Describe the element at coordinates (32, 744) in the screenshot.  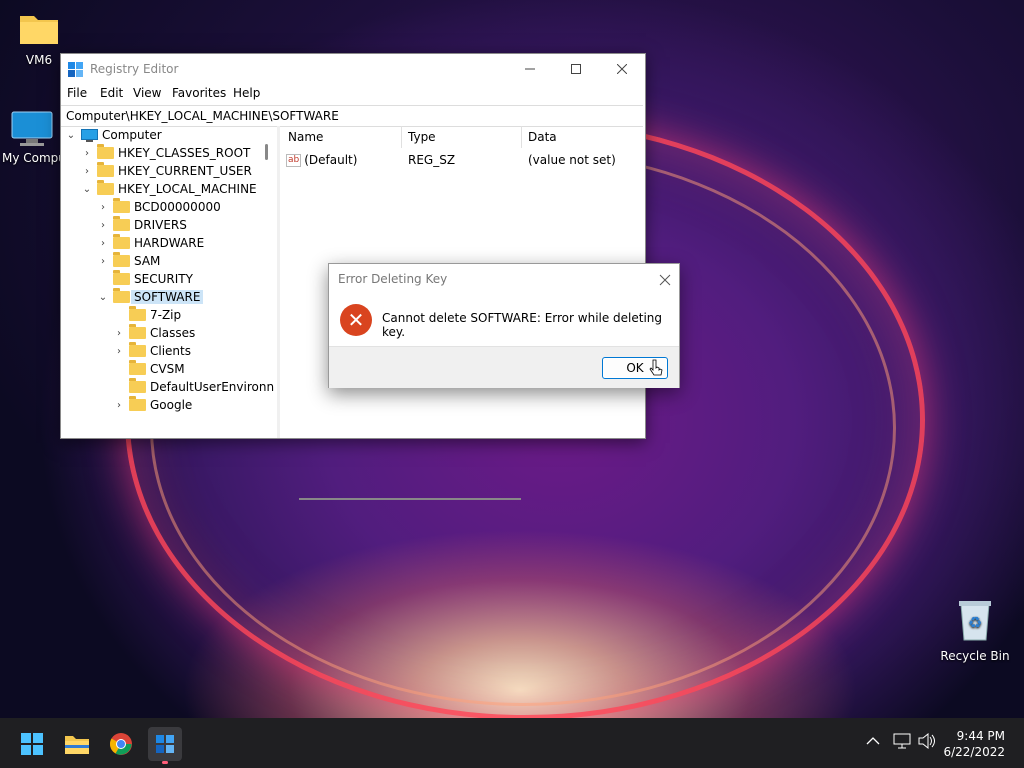
I see `start-button` at that location.